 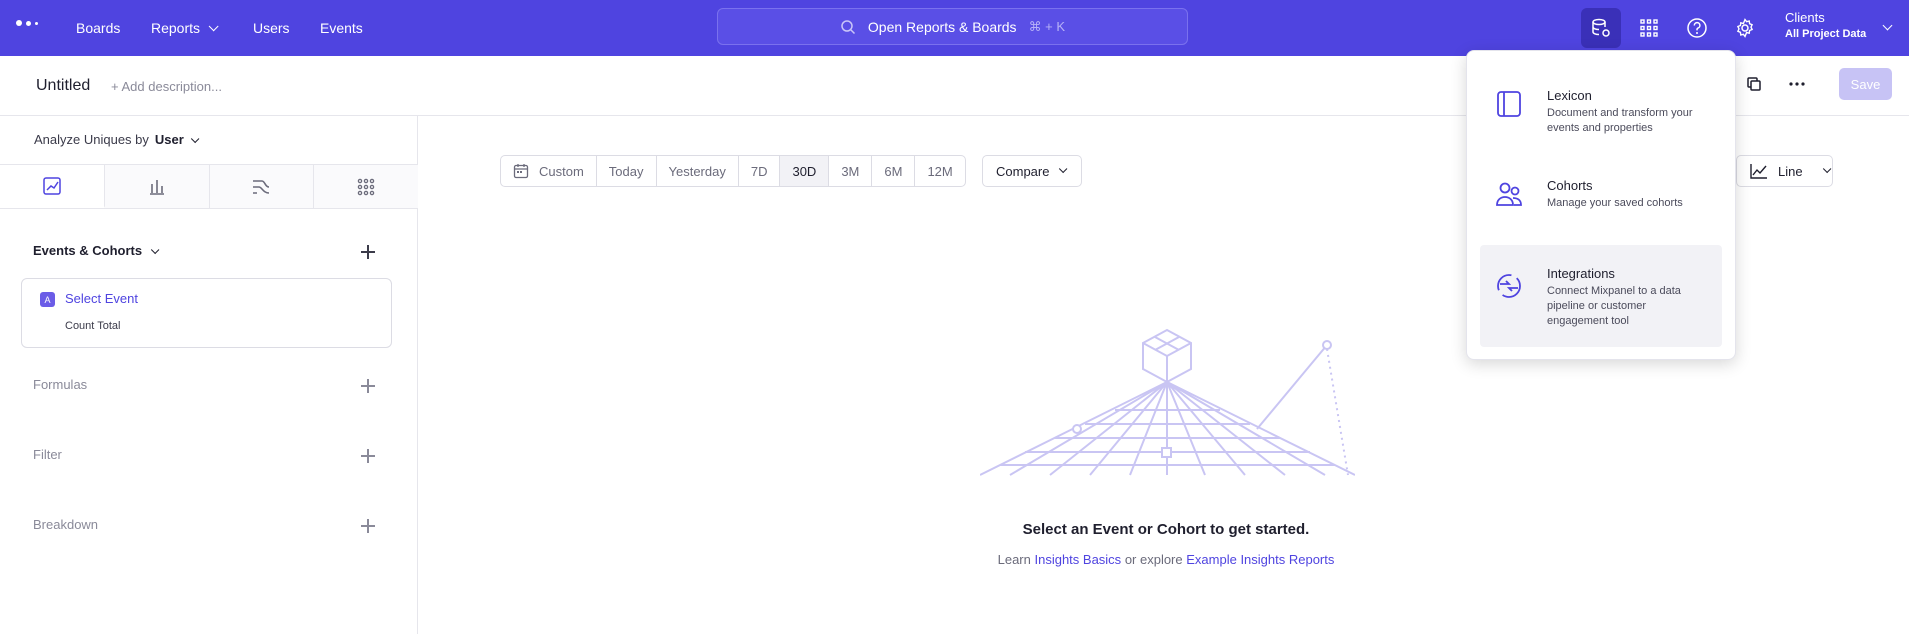 What do you see at coordinates (1825, 26) in the screenshot?
I see `project-selector: Clients All Project Data` at bounding box center [1825, 26].